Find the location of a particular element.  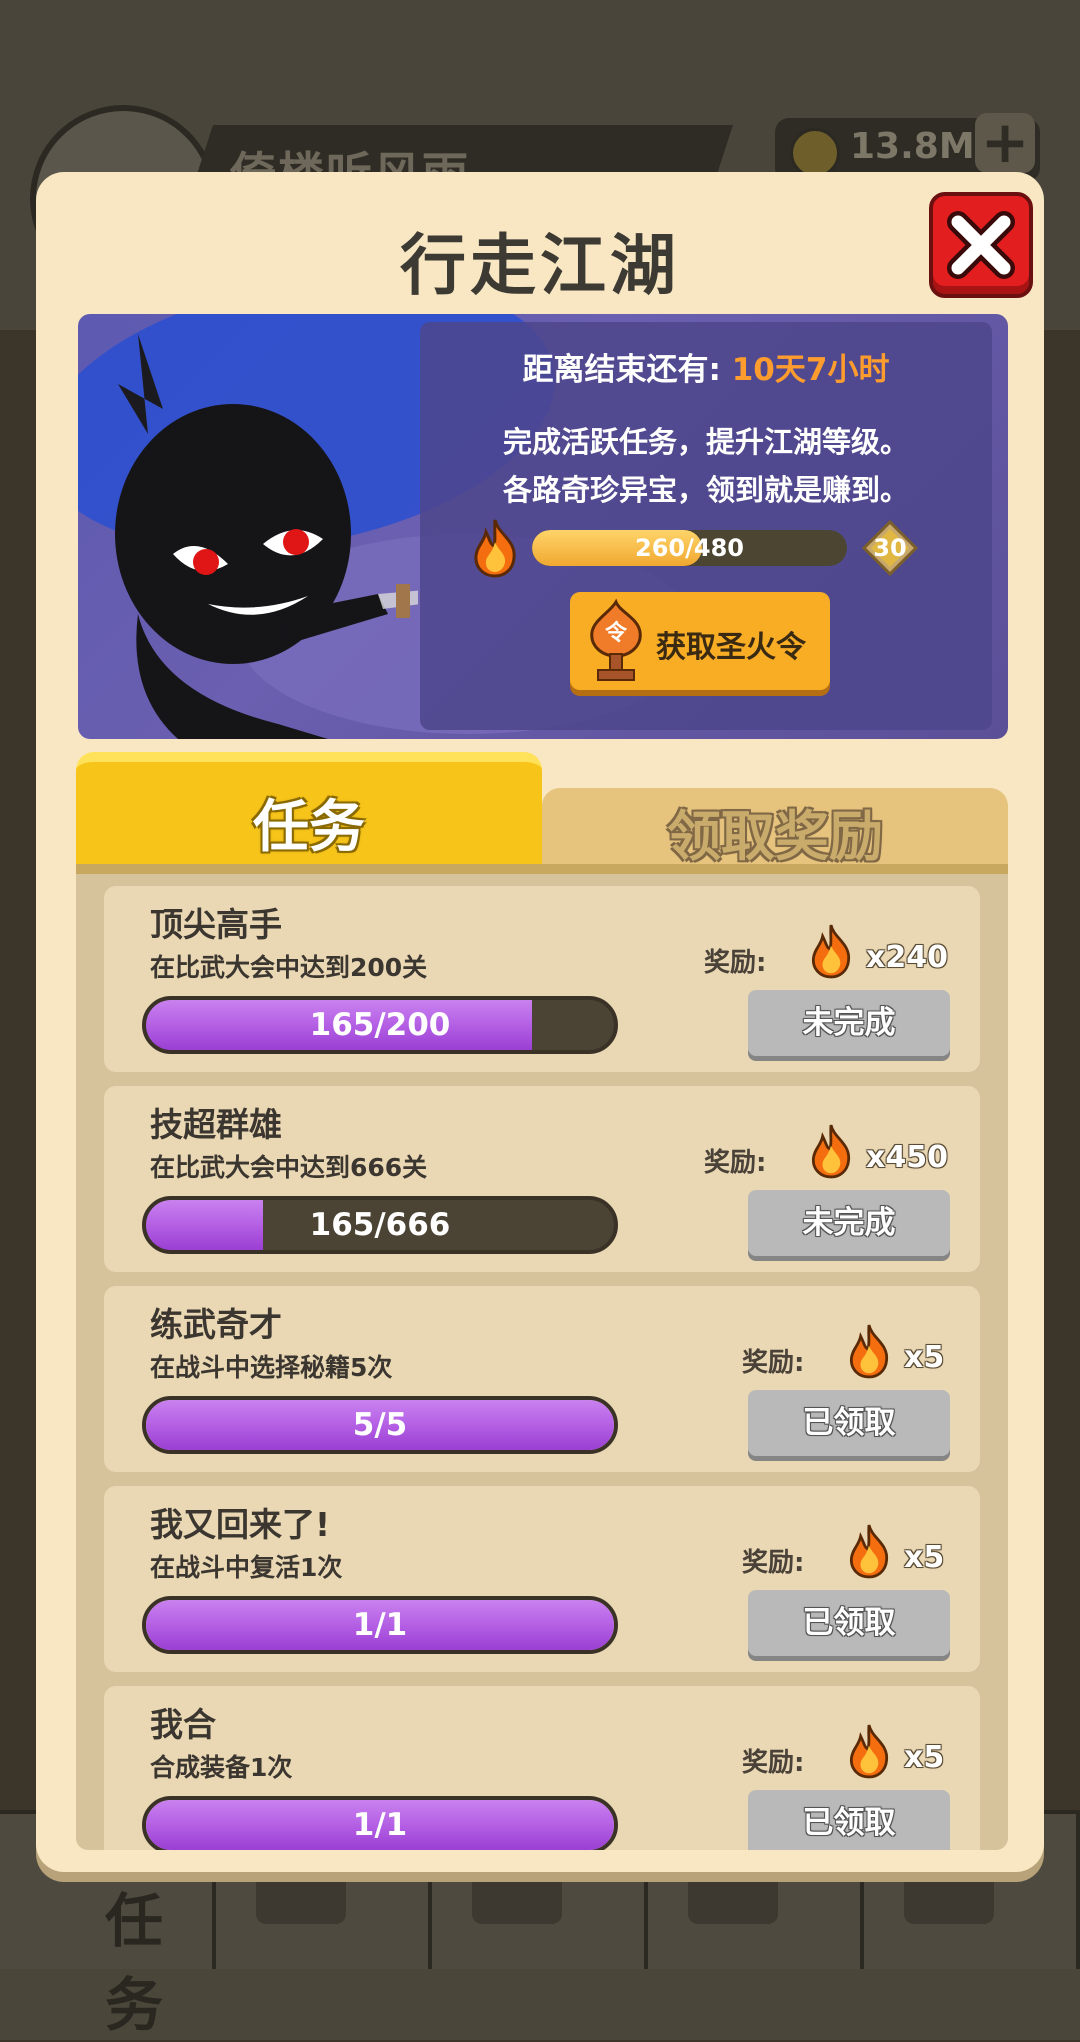

plus-icon: + is located at coordinates (1005, 143).